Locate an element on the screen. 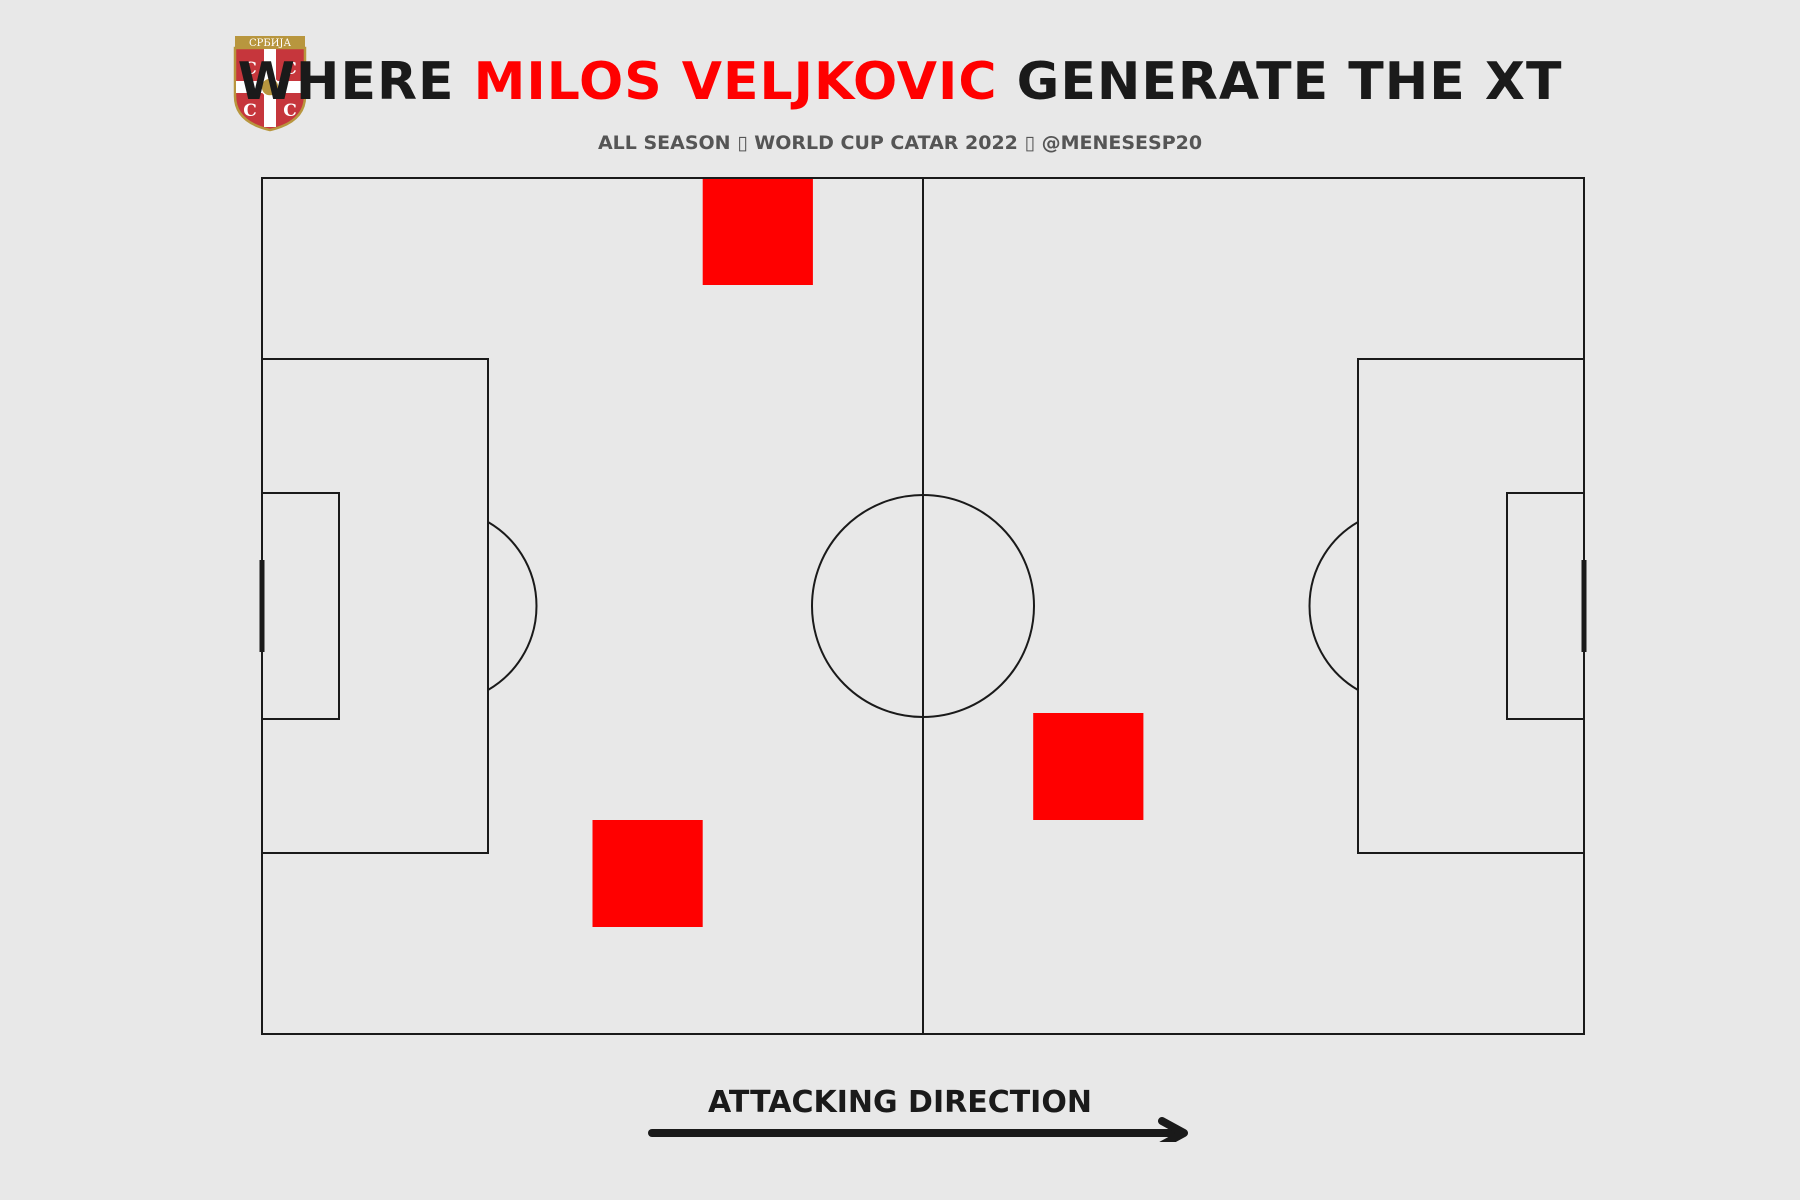 The image size is (1800, 1200). arrow-right-icon is located at coordinates (918, 1129).